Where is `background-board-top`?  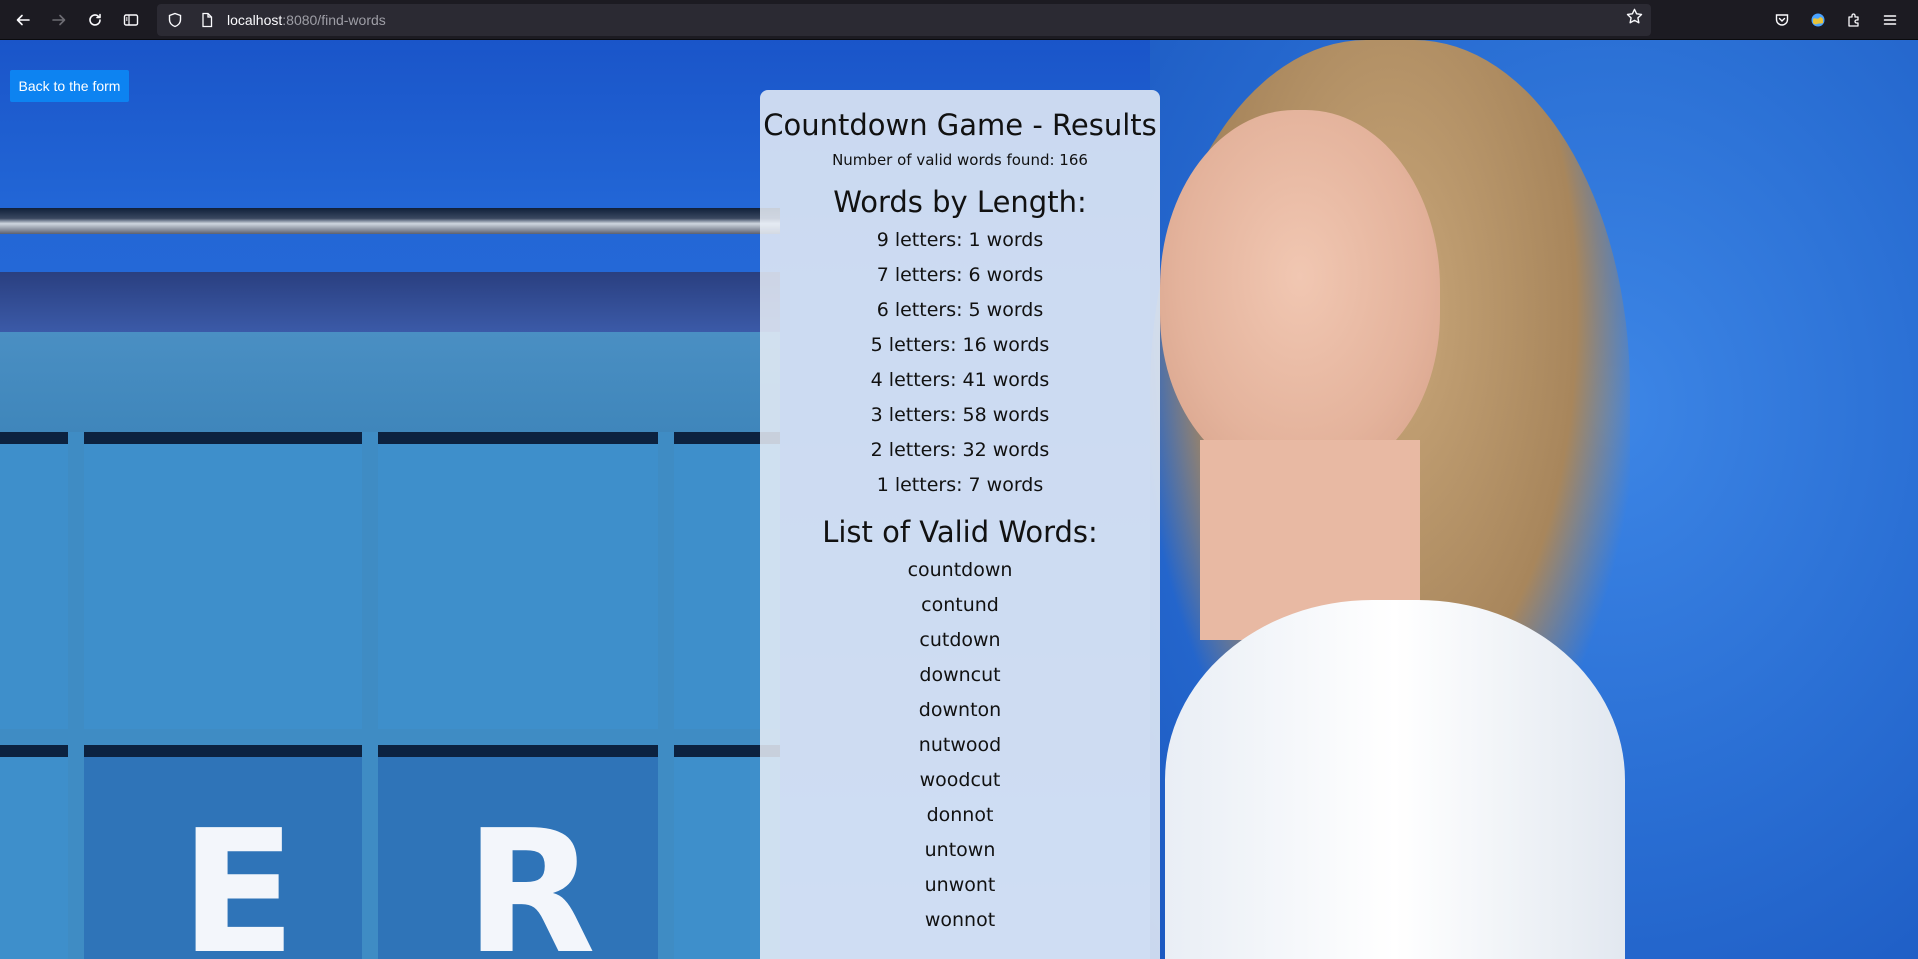
background-board-top is located at coordinates (390, 382).